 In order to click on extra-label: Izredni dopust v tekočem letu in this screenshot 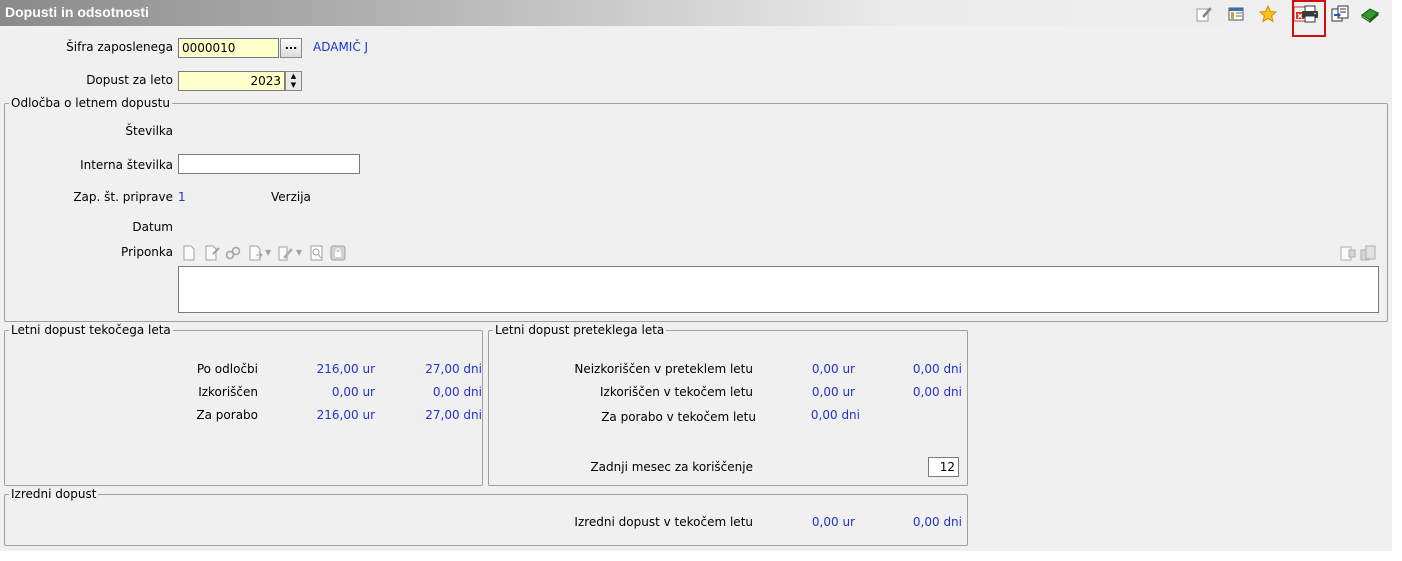, I will do `click(663, 522)`.